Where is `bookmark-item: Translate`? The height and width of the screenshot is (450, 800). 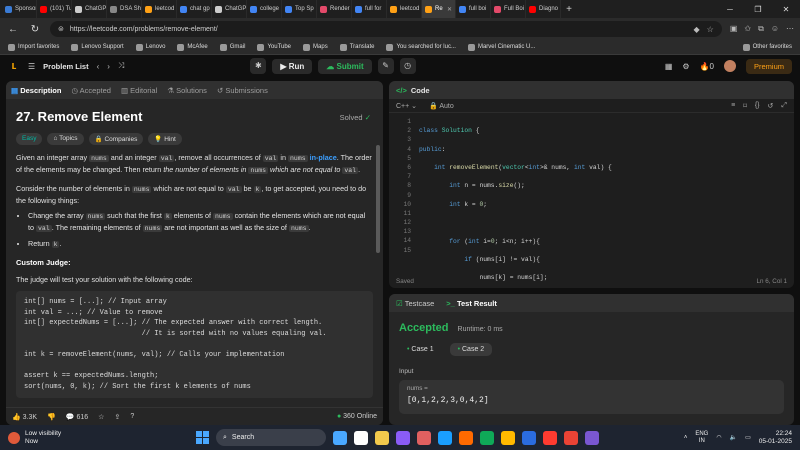 bookmark-item: Translate is located at coordinates (356, 47).